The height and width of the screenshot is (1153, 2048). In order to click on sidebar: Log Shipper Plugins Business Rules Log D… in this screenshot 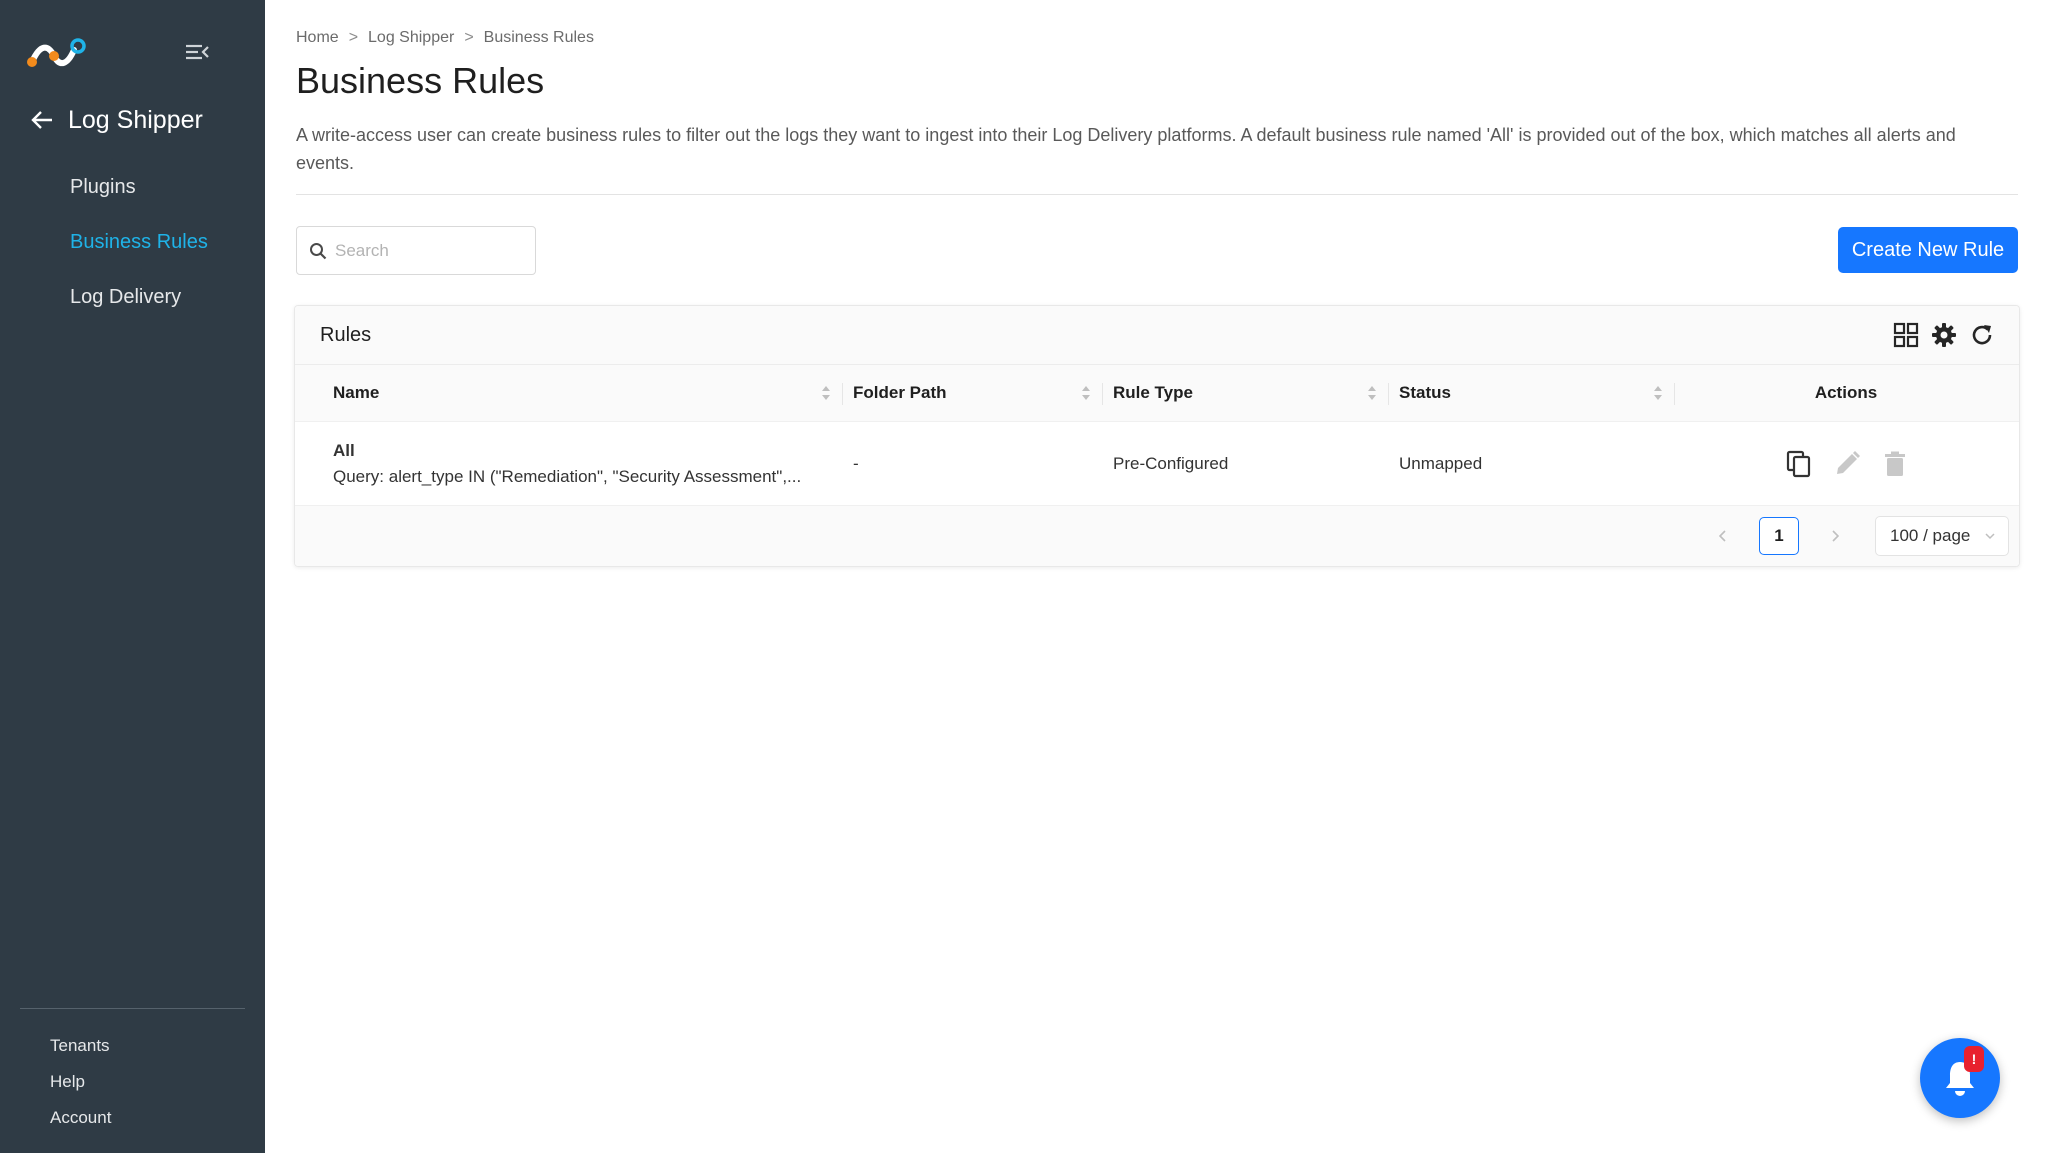, I will do `click(132, 576)`.